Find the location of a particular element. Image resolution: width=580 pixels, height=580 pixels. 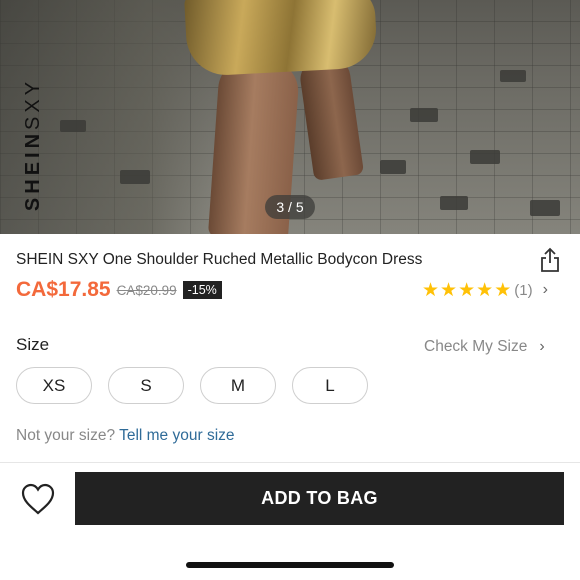

rating-summary: ★ ★ ★ ★ ★ (1) › is located at coordinates (485, 290).